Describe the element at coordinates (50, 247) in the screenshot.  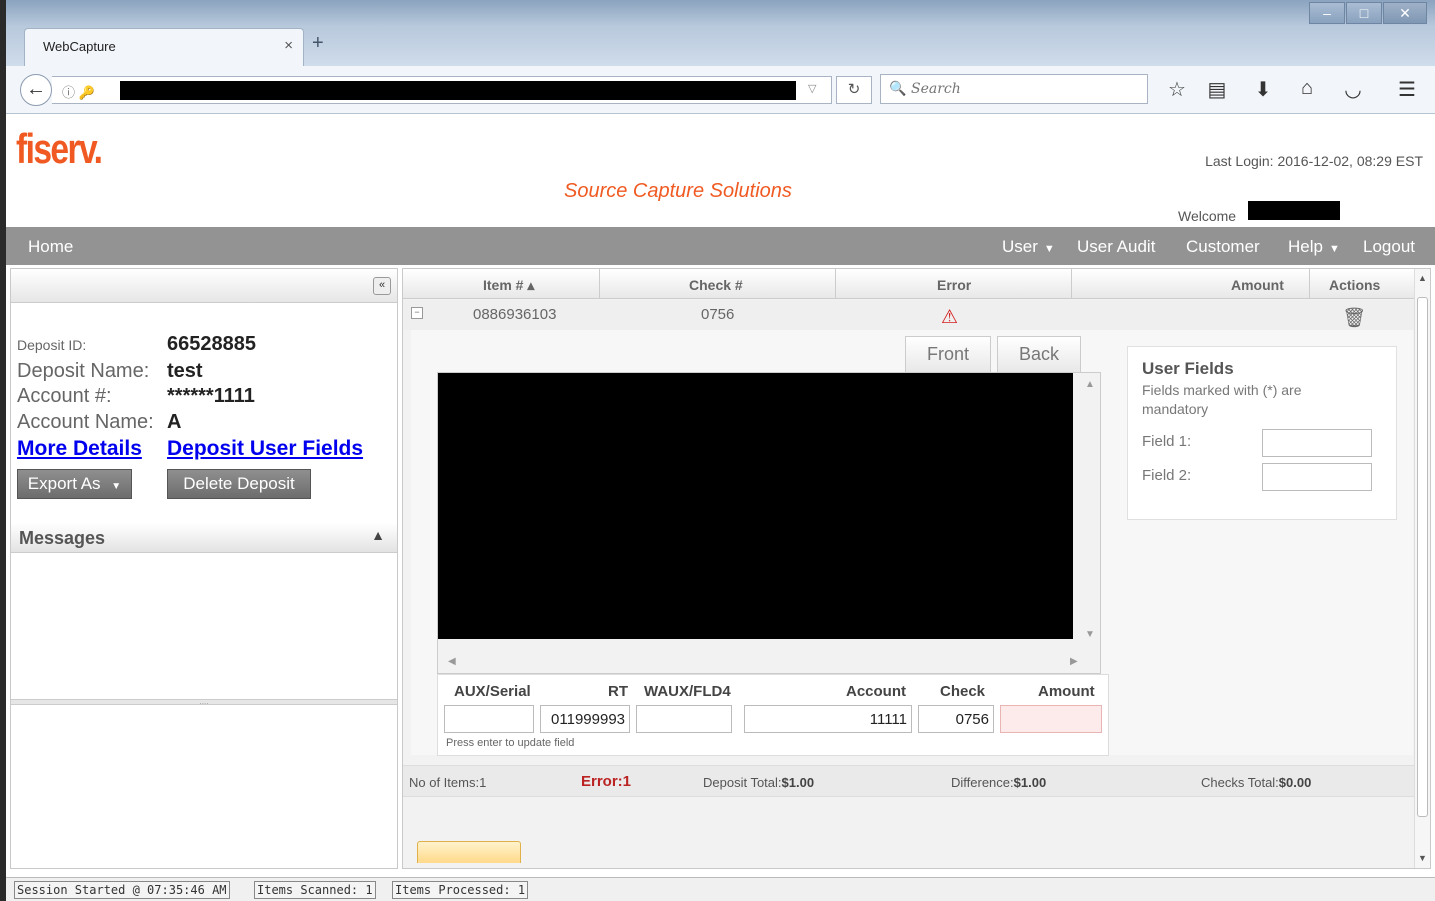
I see `menu-home: Home` at that location.